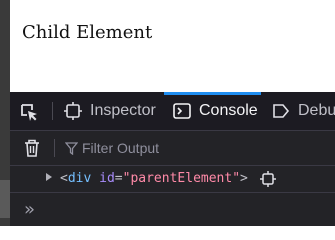 Image resolution: width=335 pixels, height=240 pixels. I want to click on tag-close-bracket: >, so click(244, 178).